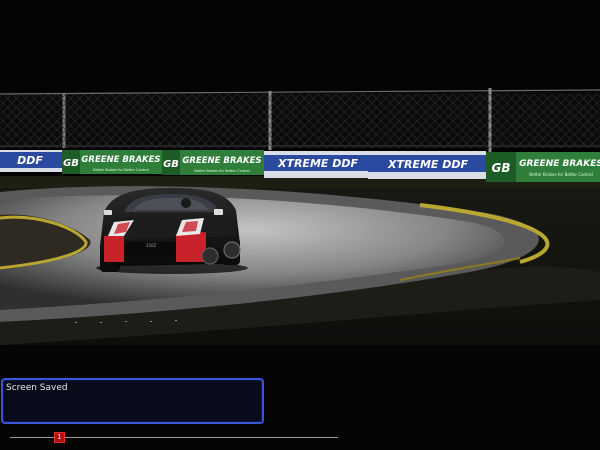 The height and width of the screenshot is (450, 600). Describe the element at coordinates (218, 212) in the screenshot. I see `mirror-right` at that location.